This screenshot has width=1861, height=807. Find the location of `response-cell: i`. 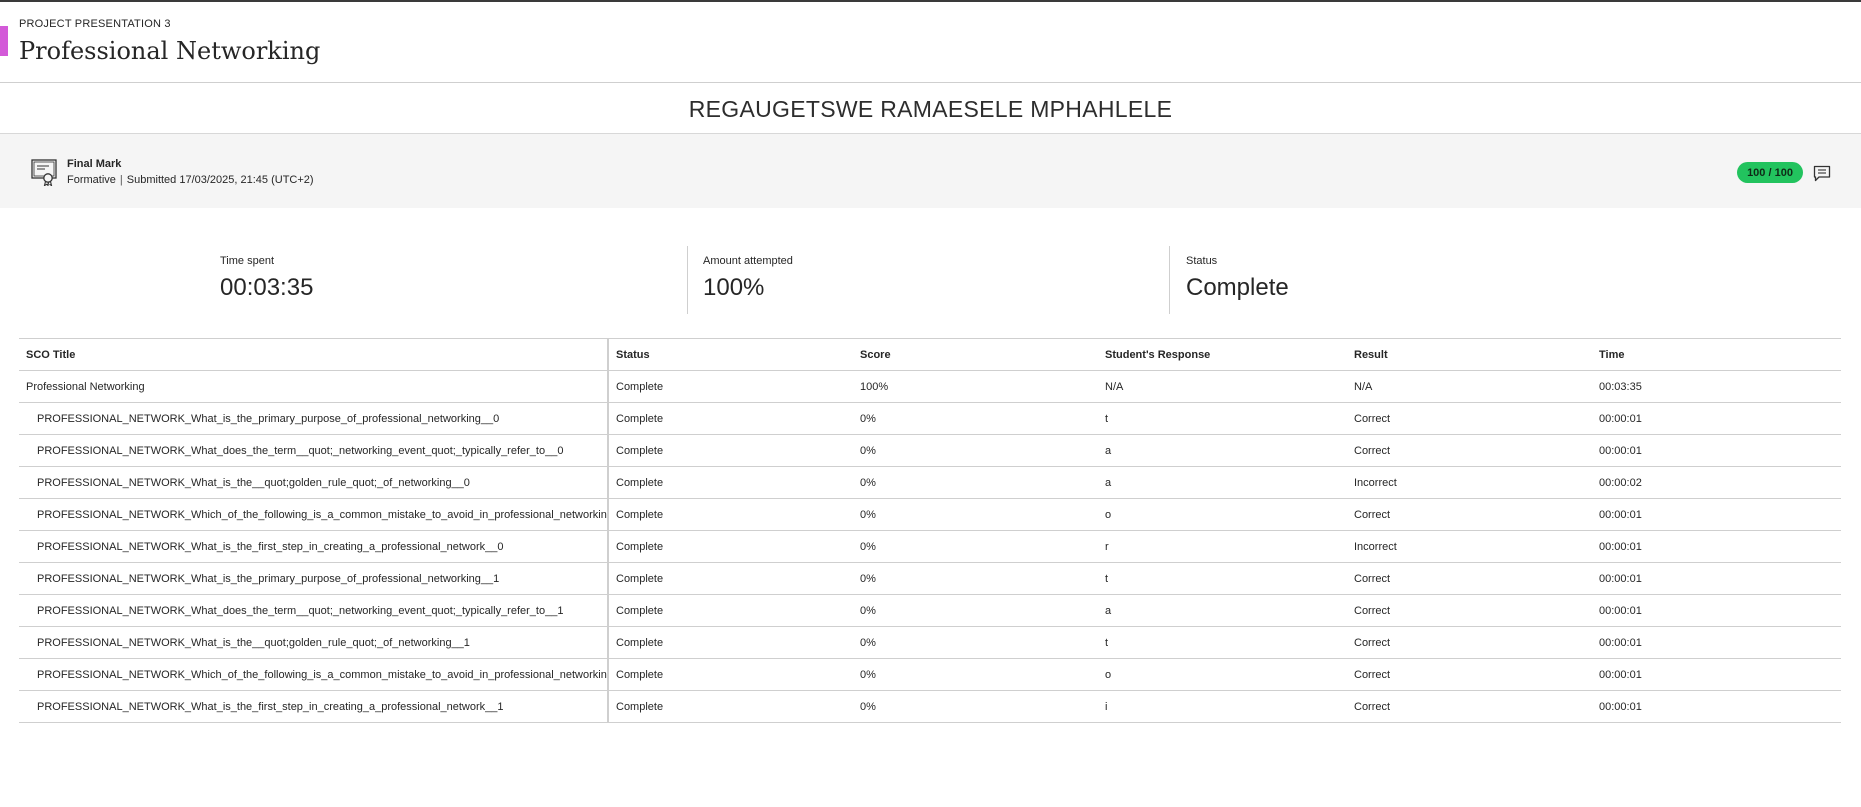

response-cell: i is located at coordinates (1222, 706).